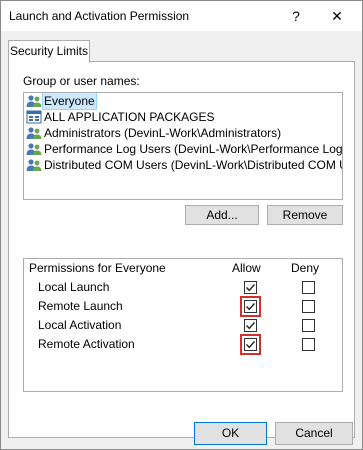 The width and height of the screenshot is (363, 450). What do you see at coordinates (80, 325) in the screenshot?
I see `permission-label: Local Activation` at bounding box center [80, 325].